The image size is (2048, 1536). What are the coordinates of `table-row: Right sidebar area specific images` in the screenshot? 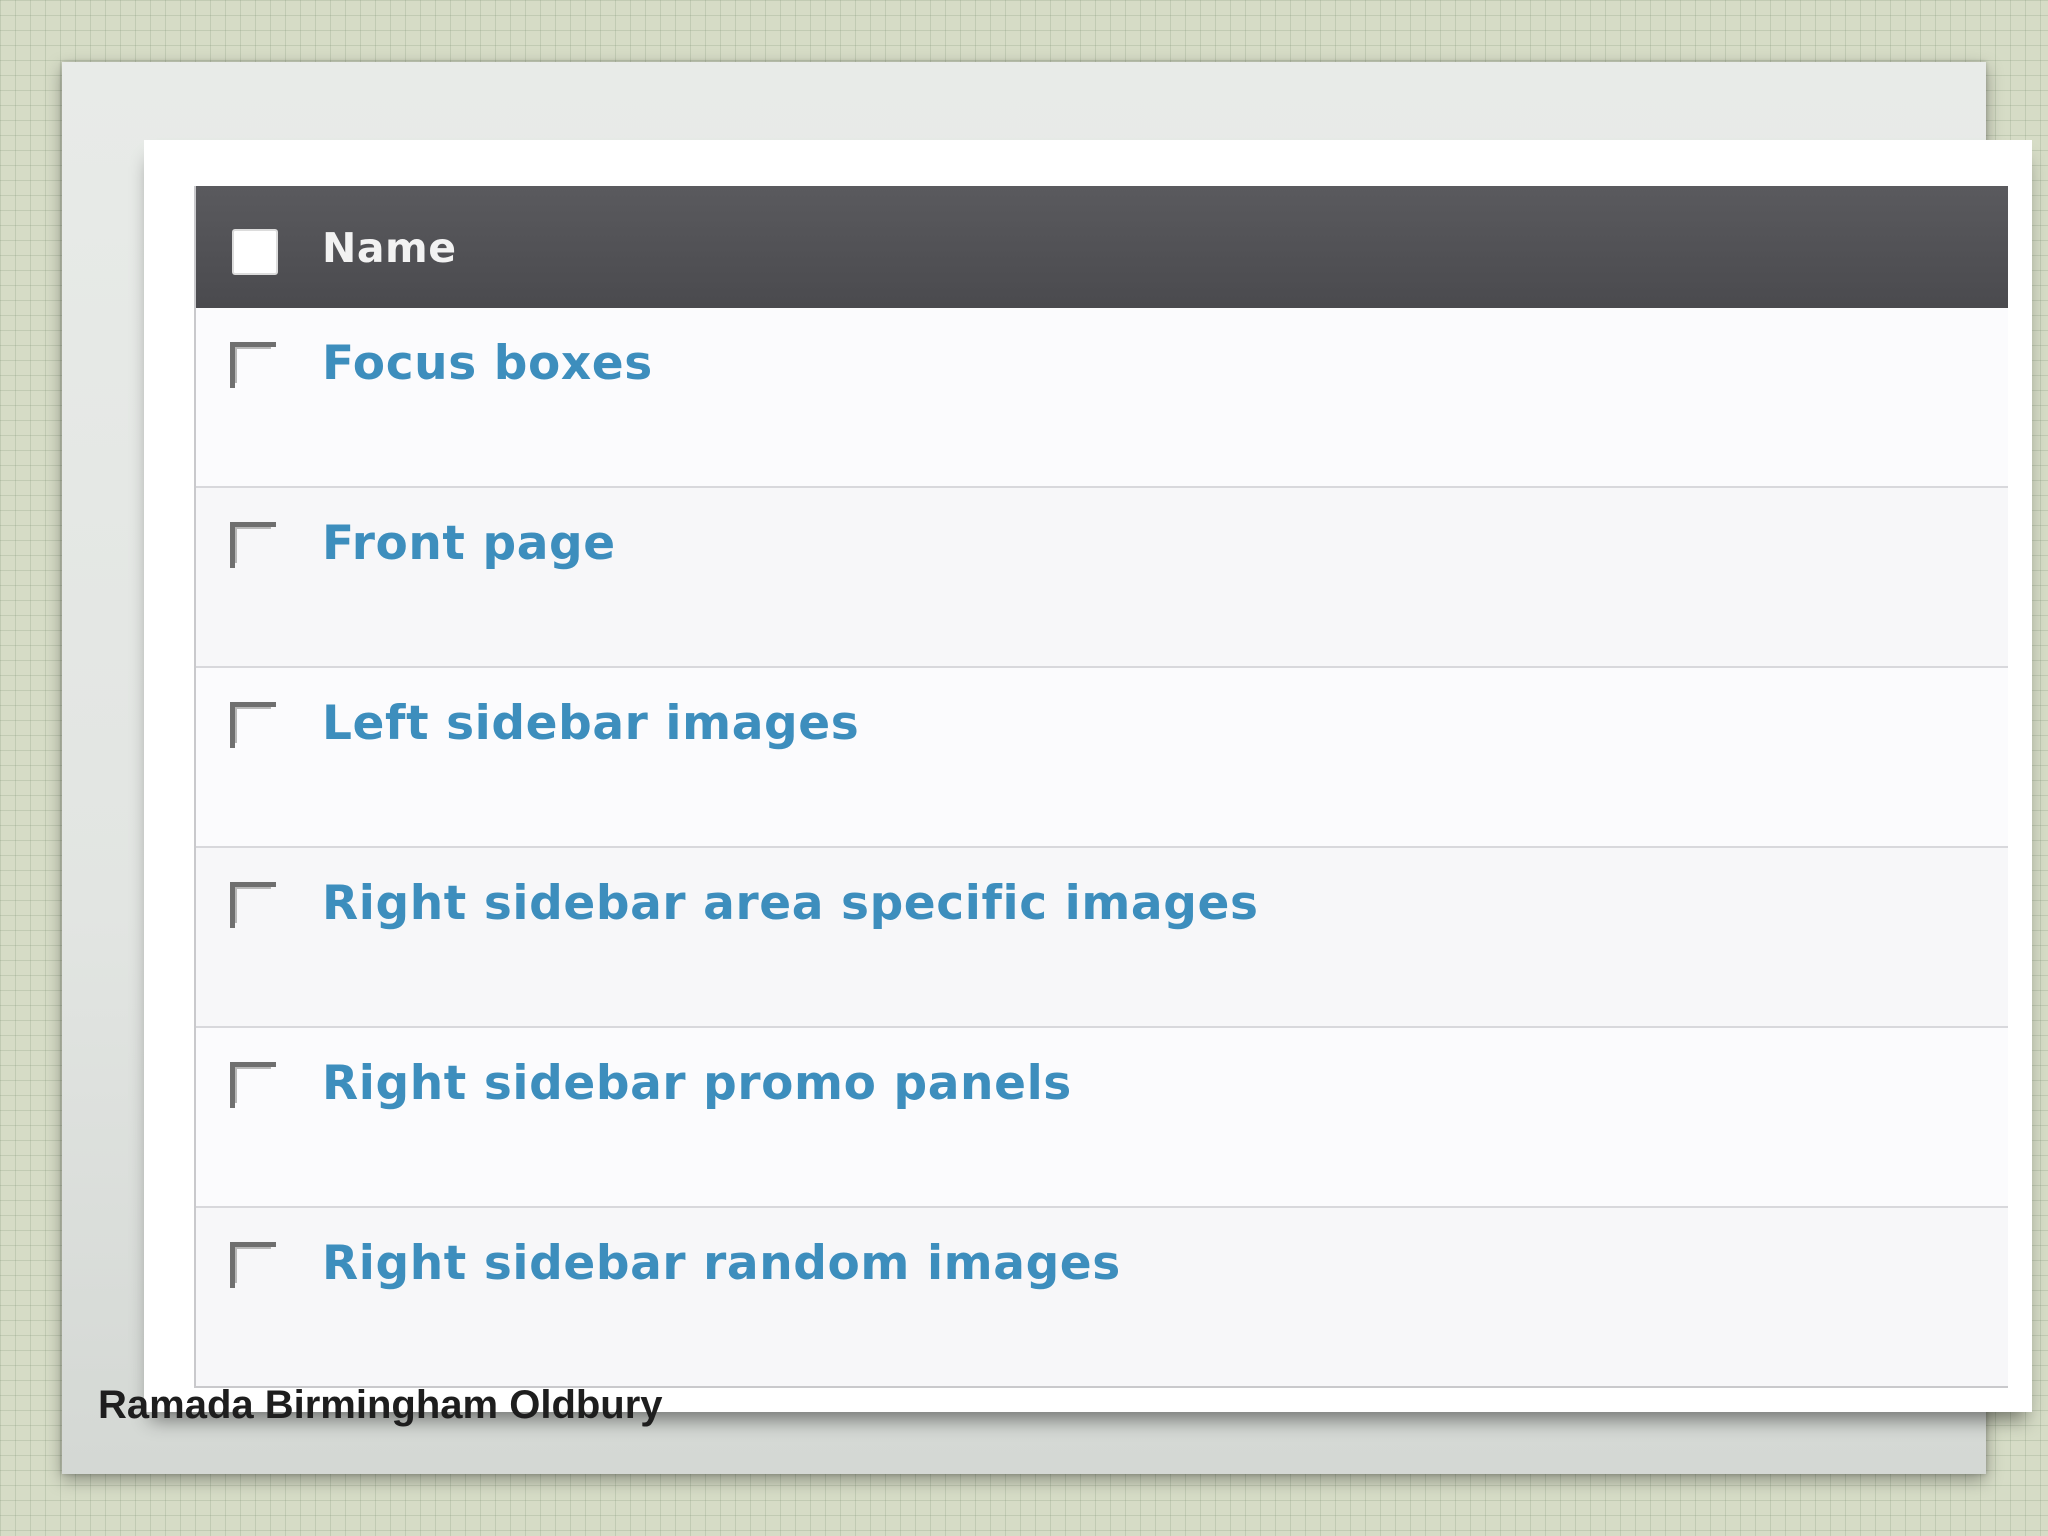 It's located at (1102, 938).